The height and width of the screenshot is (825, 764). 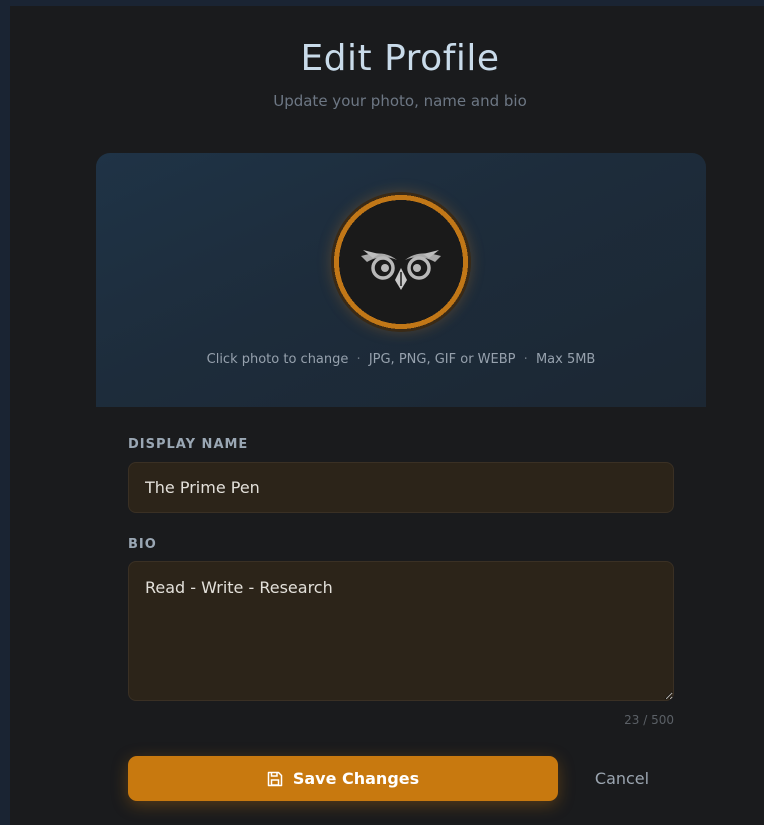 I want to click on photo-hint-click: Click photo to change, so click(x=277, y=359).